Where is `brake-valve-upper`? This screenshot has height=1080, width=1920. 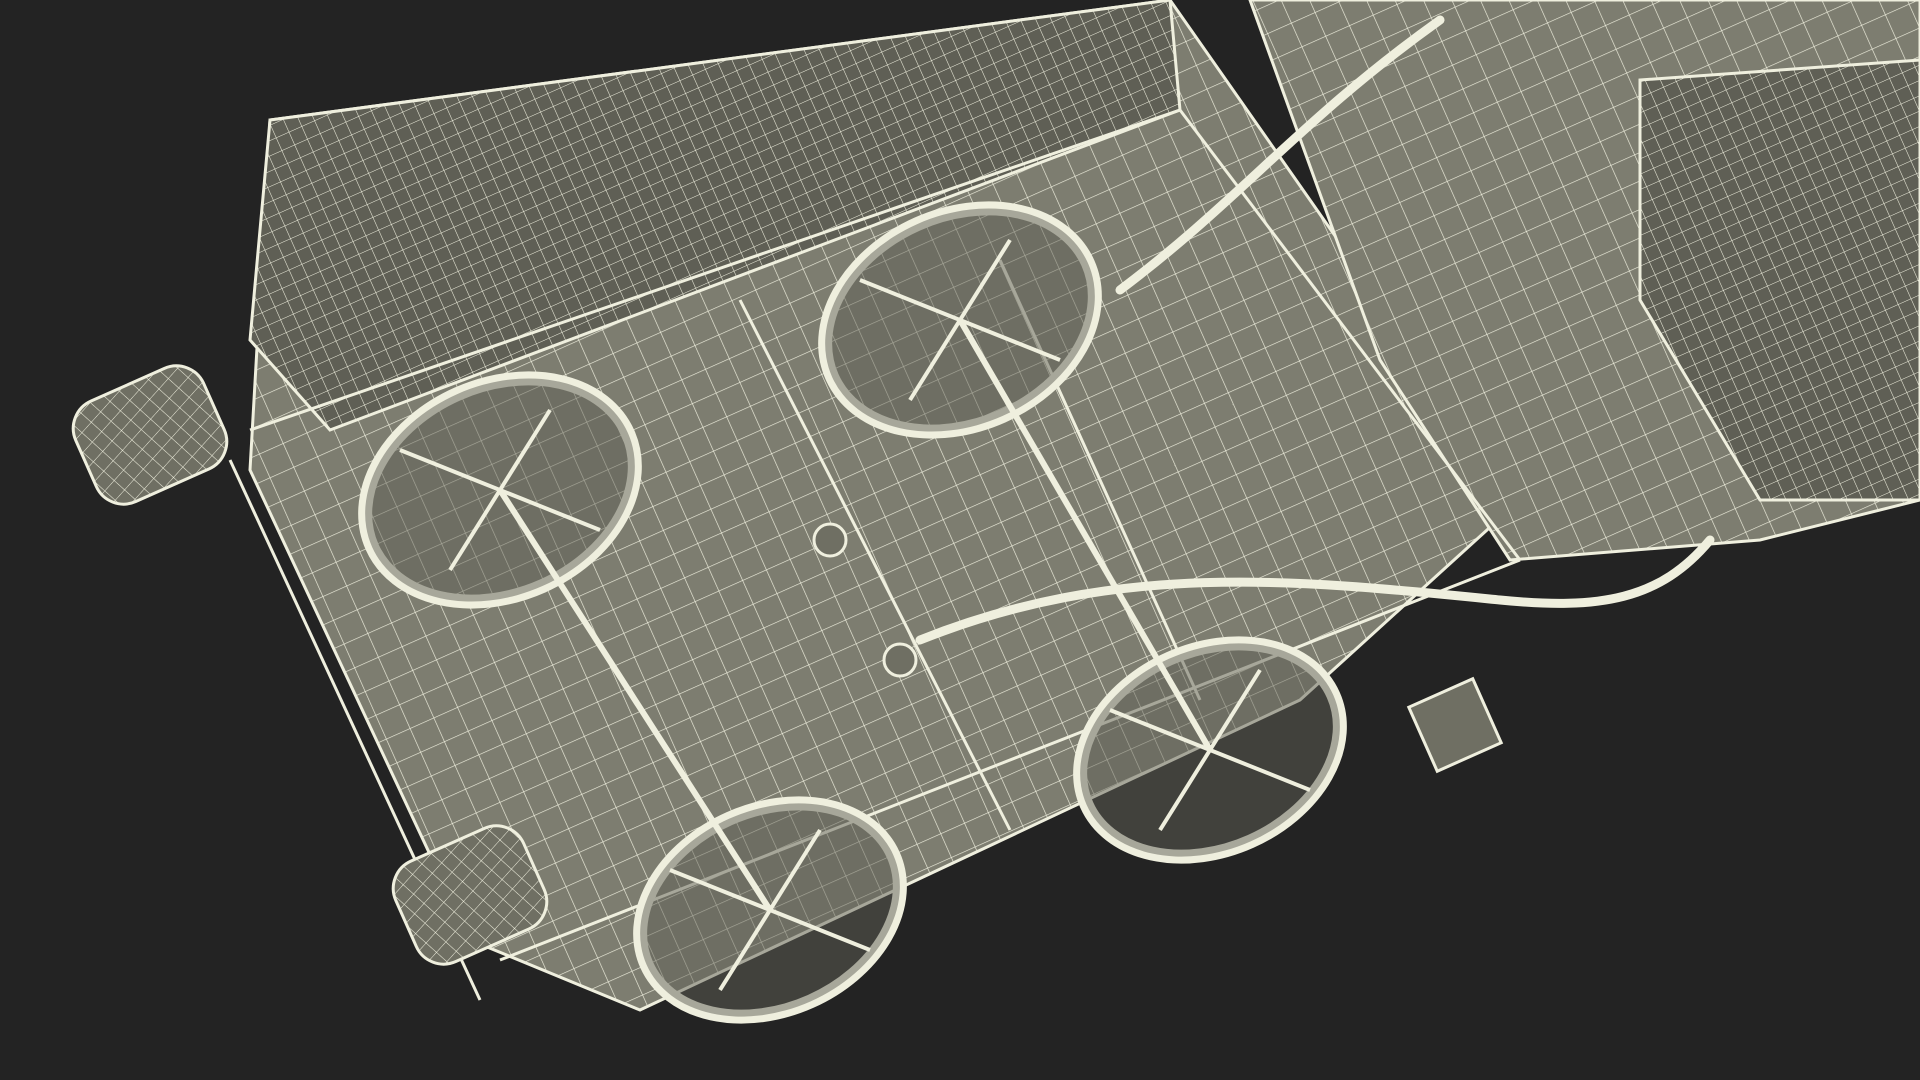
brake-valve-upper is located at coordinates (830, 540).